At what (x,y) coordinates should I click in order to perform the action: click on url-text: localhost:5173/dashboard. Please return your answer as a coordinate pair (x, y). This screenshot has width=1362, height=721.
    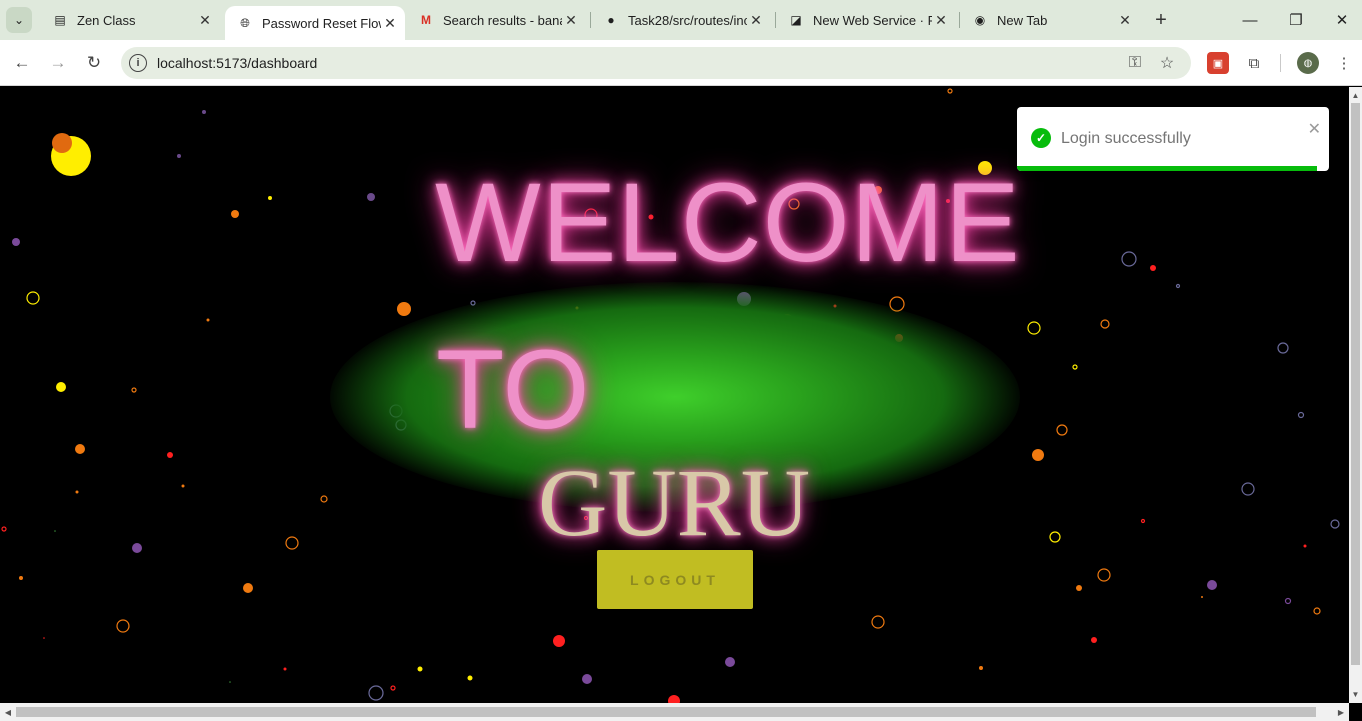
    Looking at the image, I should click on (237, 63).